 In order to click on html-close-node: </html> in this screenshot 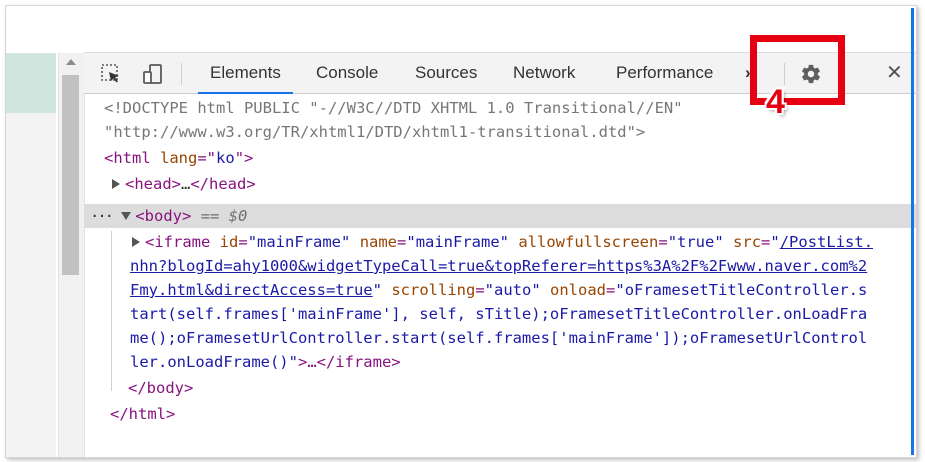, I will do `click(142, 414)`.